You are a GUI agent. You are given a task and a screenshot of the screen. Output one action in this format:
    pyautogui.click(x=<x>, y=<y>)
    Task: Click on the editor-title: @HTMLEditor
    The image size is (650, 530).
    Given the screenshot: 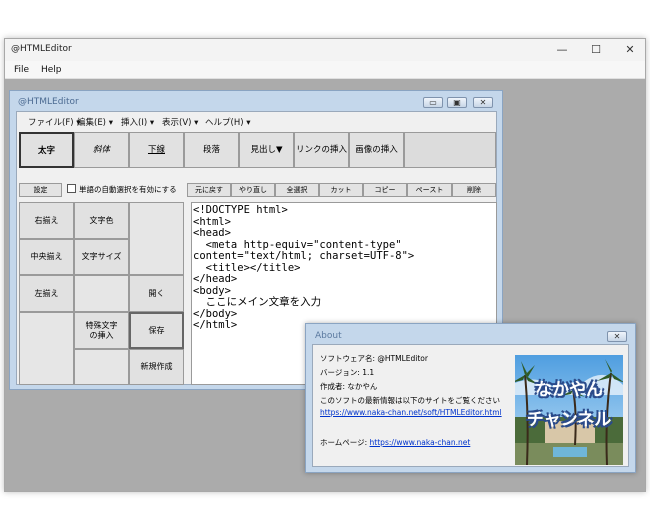 What is the action you would take?
    pyautogui.click(x=48, y=102)
    